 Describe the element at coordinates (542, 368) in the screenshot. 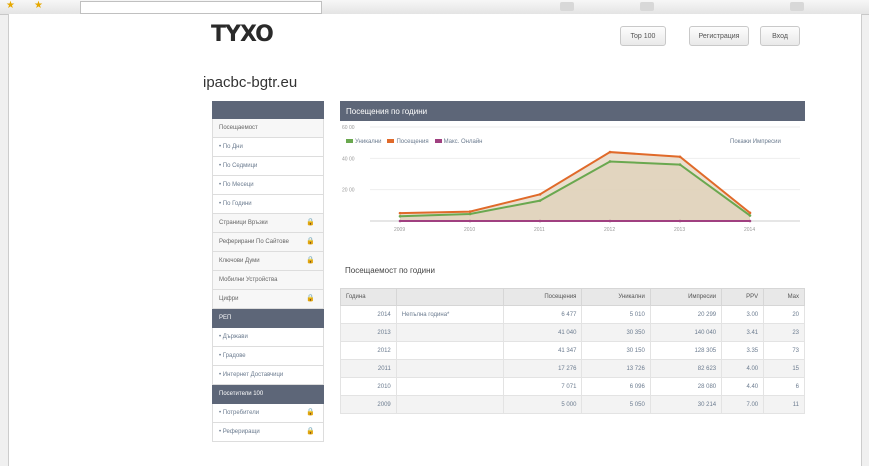

I see `table-cell: 17 276` at that location.